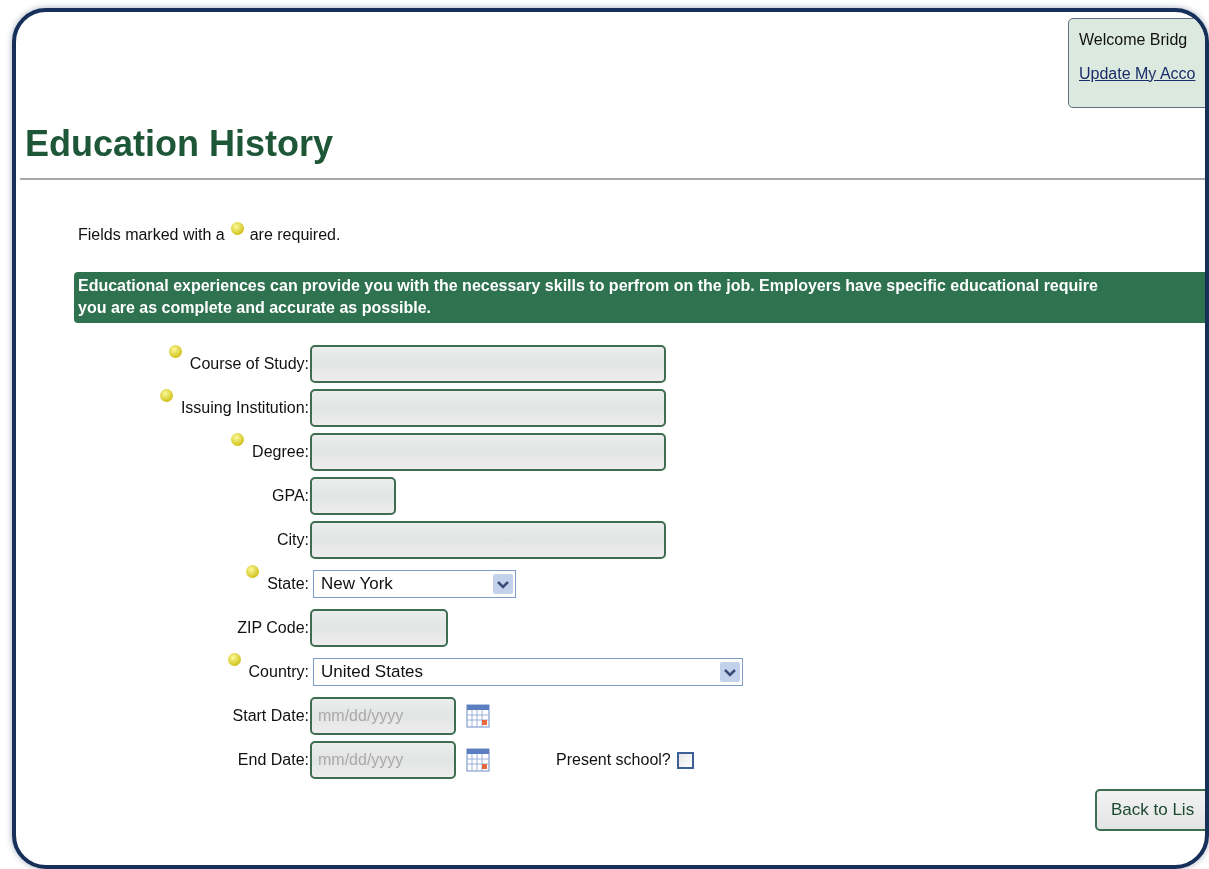 The image size is (1209, 869). Describe the element at coordinates (273, 628) in the screenshot. I see `field-label: ZIP Code:` at that location.